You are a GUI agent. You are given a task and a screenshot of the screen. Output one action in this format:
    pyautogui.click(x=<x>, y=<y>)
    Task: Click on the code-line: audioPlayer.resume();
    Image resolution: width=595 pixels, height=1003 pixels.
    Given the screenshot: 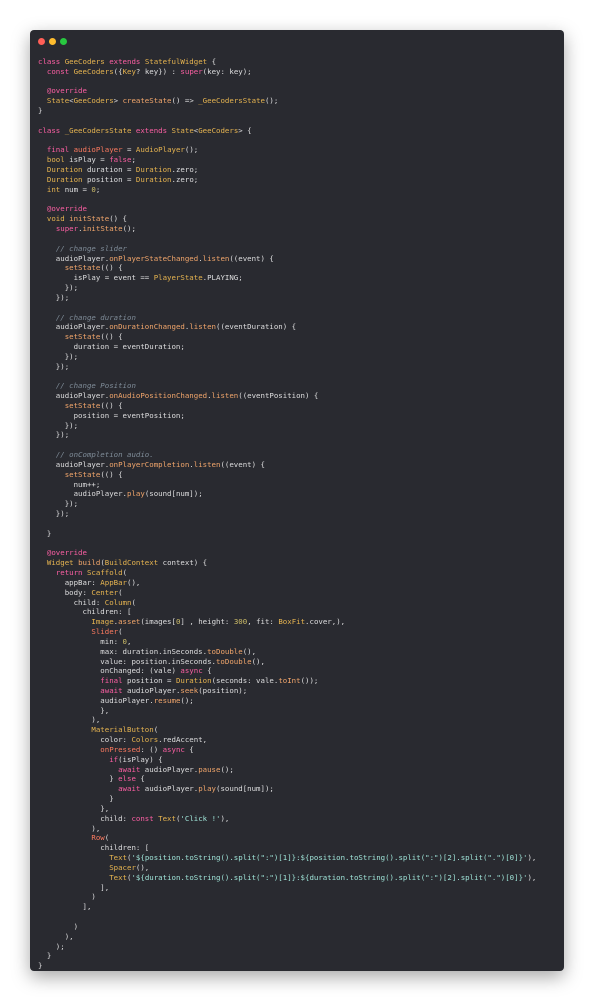 What is the action you would take?
    pyautogui.click(x=299, y=701)
    